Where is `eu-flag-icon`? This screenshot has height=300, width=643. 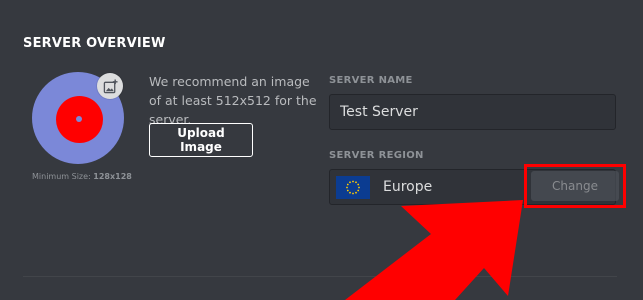 eu-flag-icon is located at coordinates (353, 187).